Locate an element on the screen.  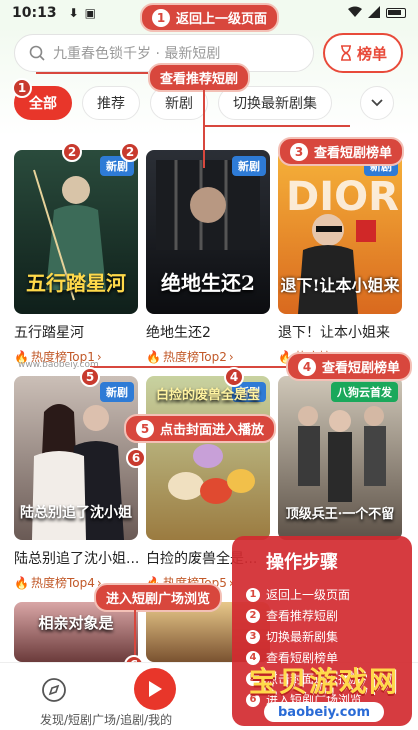
chevron-down-icon is located at coordinates (377, 103).